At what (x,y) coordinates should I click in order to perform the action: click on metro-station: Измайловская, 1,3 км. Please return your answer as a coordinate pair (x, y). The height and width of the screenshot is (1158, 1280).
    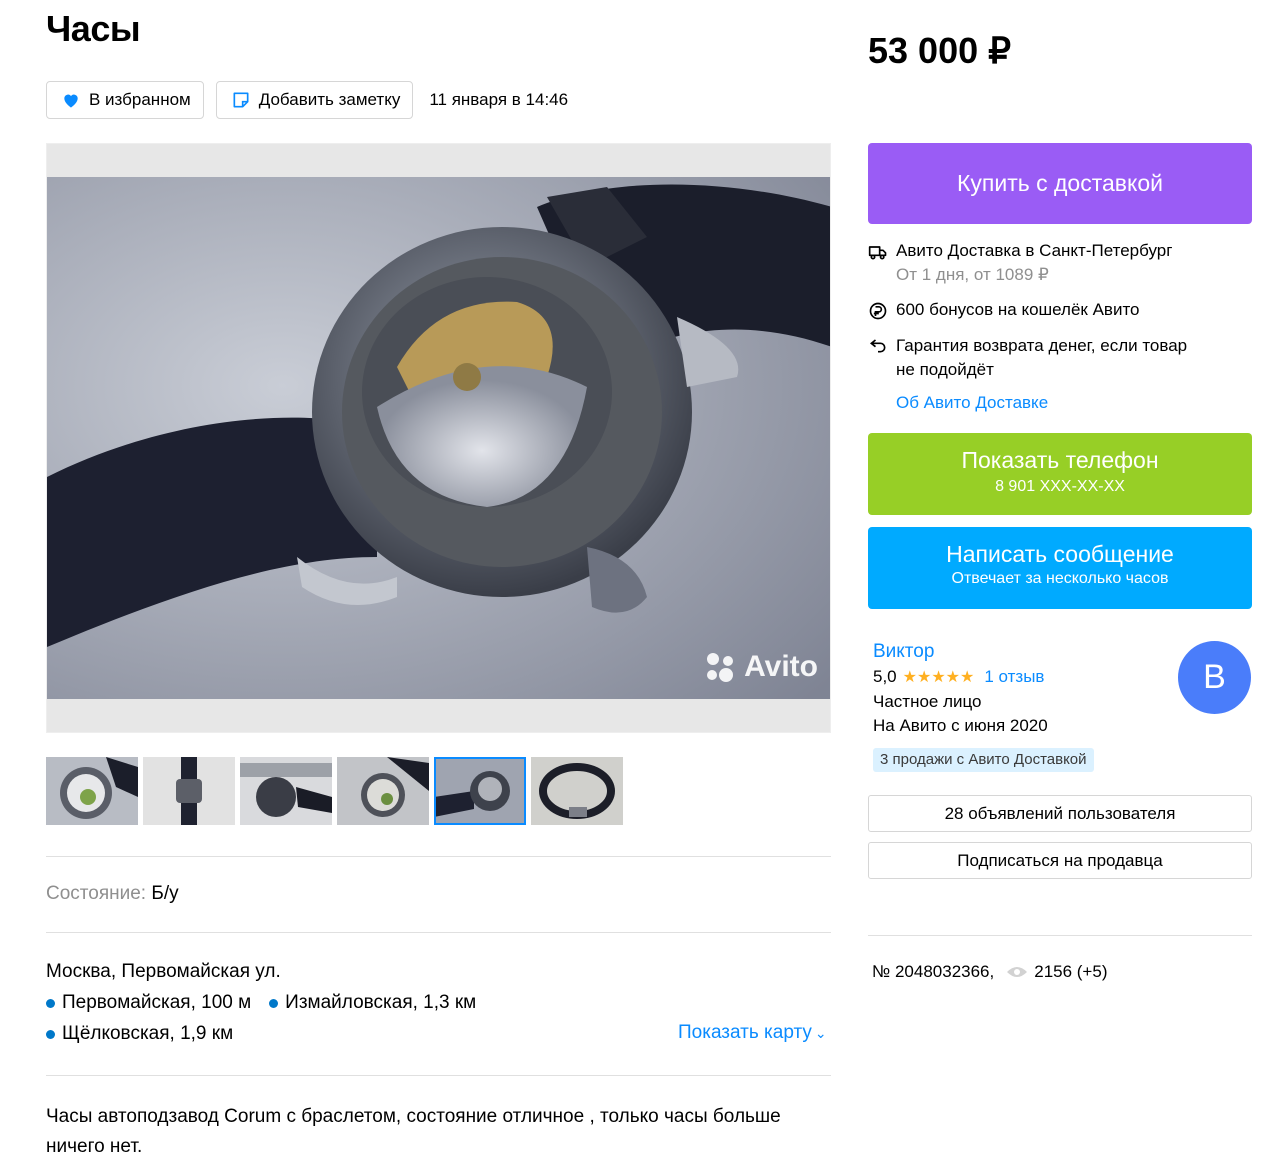
    Looking at the image, I should click on (372, 1003).